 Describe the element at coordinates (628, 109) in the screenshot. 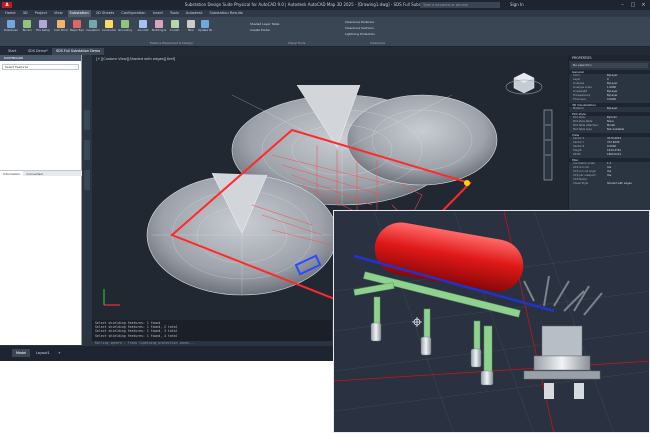

I see `property-value: ByLayer` at that location.